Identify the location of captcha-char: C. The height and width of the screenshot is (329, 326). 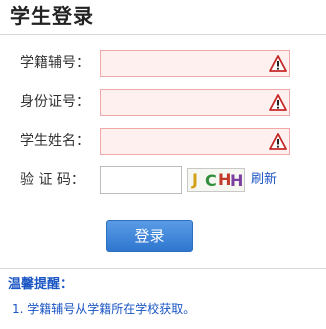
(211, 180).